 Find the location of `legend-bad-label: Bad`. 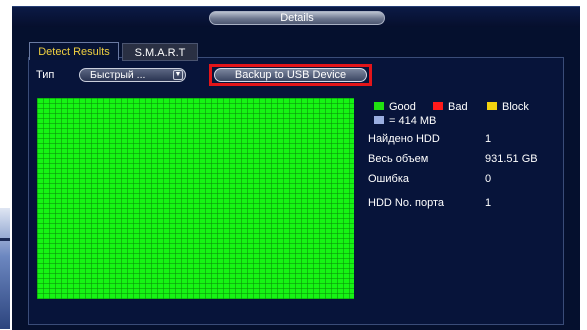

legend-bad-label: Bad is located at coordinates (458, 107).